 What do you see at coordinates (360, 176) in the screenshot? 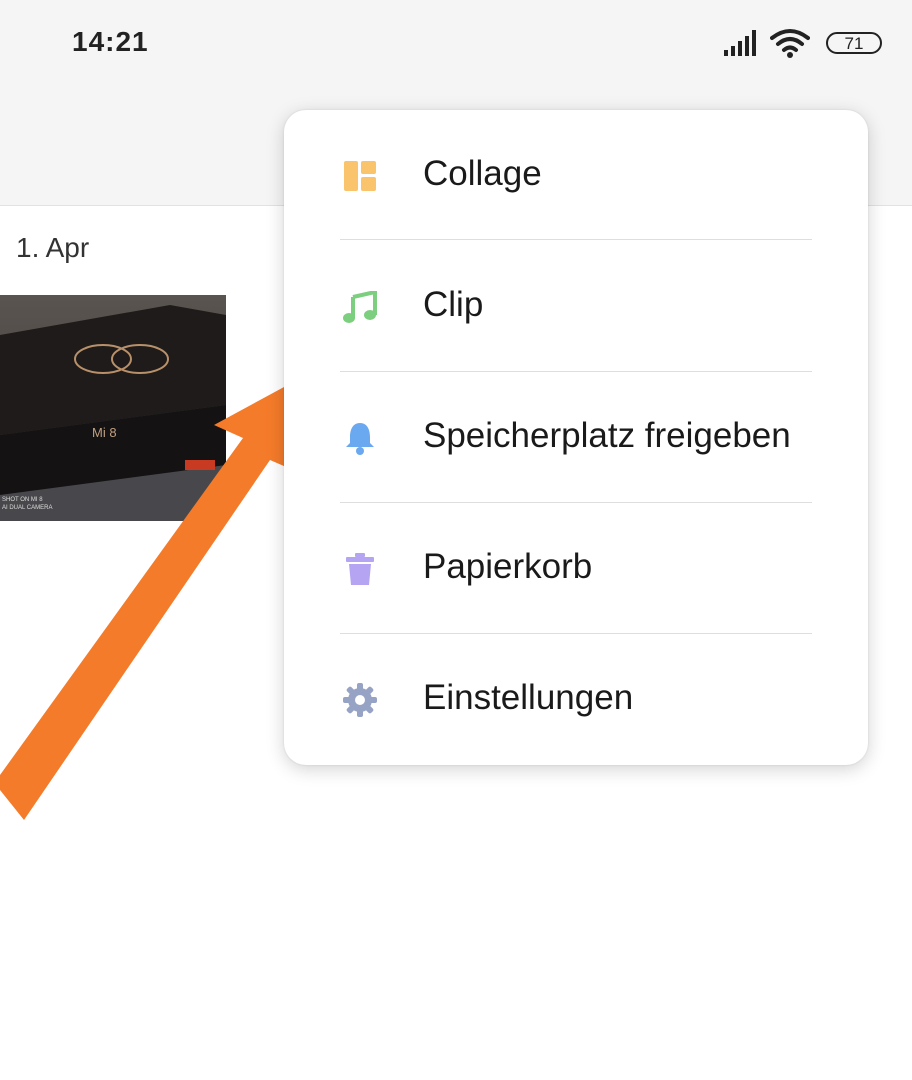
I see `collage-icon` at bounding box center [360, 176].